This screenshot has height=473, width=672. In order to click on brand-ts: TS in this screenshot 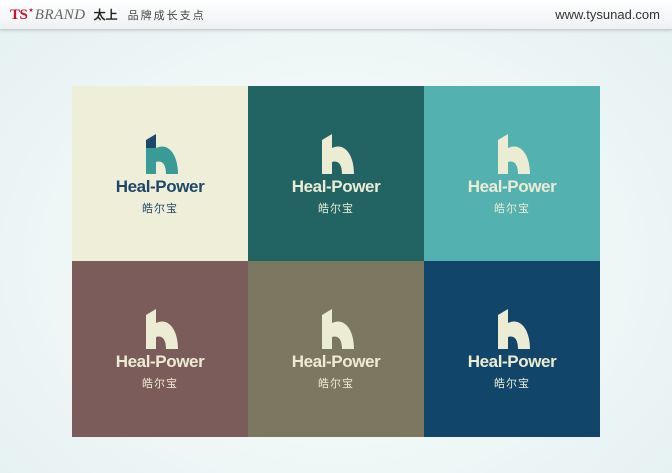, I will do `click(19, 15)`.